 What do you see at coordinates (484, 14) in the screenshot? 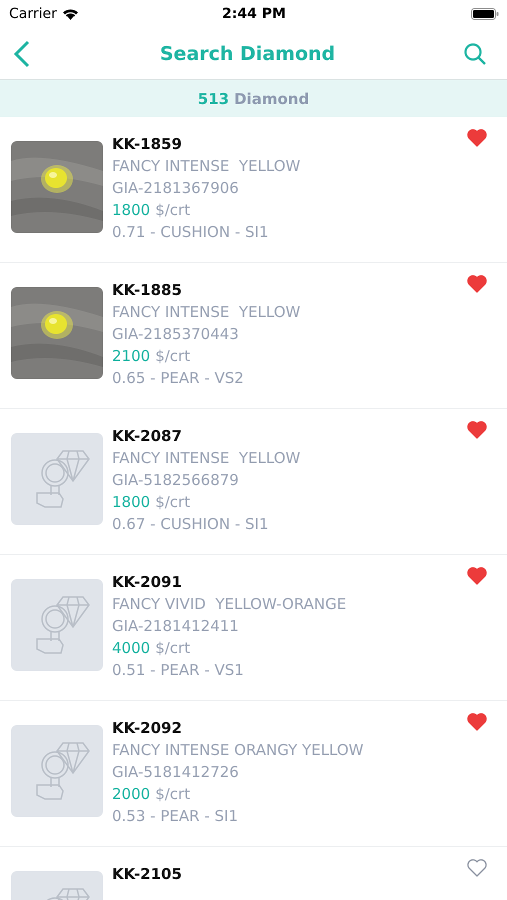
I see `battery-icon` at bounding box center [484, 14].